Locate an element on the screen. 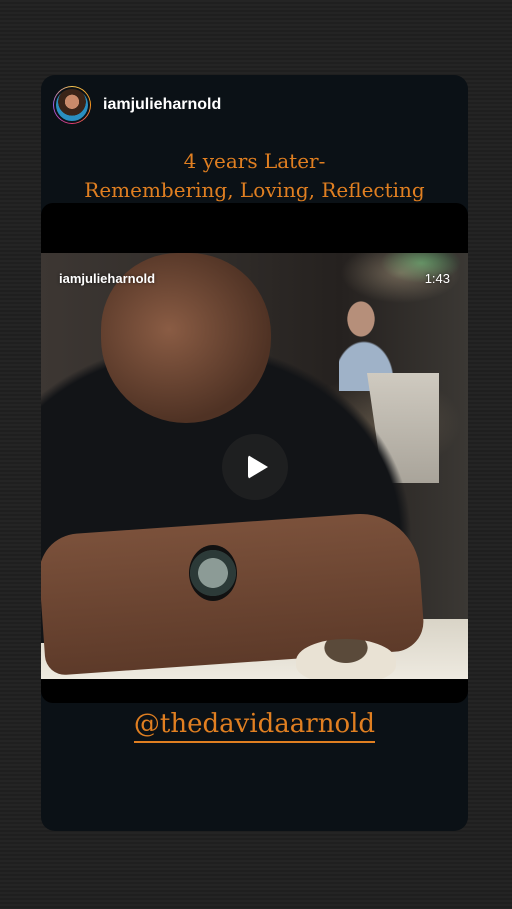 The image size is (512, 909). mention-text: @thedavidaarnold is located at coordinates (254, 726).